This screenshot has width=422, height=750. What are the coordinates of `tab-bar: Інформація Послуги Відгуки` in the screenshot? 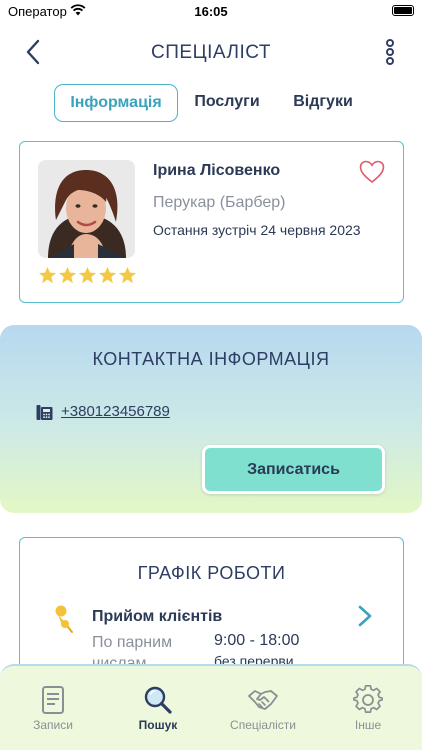 It's located at (211, 103).